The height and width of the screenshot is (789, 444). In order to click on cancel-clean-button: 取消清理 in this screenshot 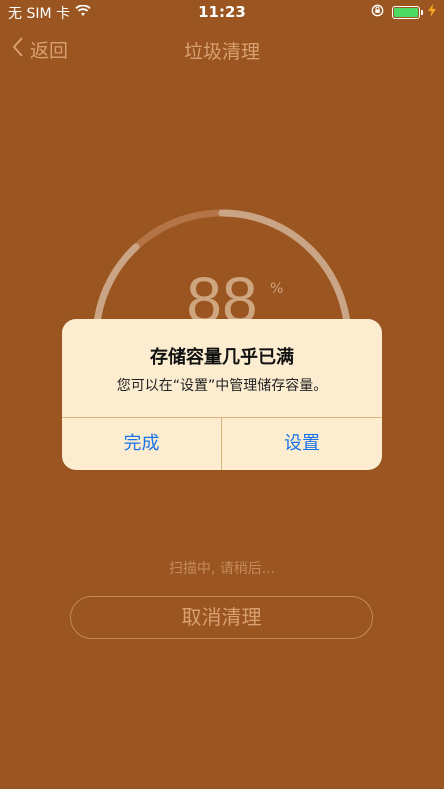, I will do `click(221, 617)`.